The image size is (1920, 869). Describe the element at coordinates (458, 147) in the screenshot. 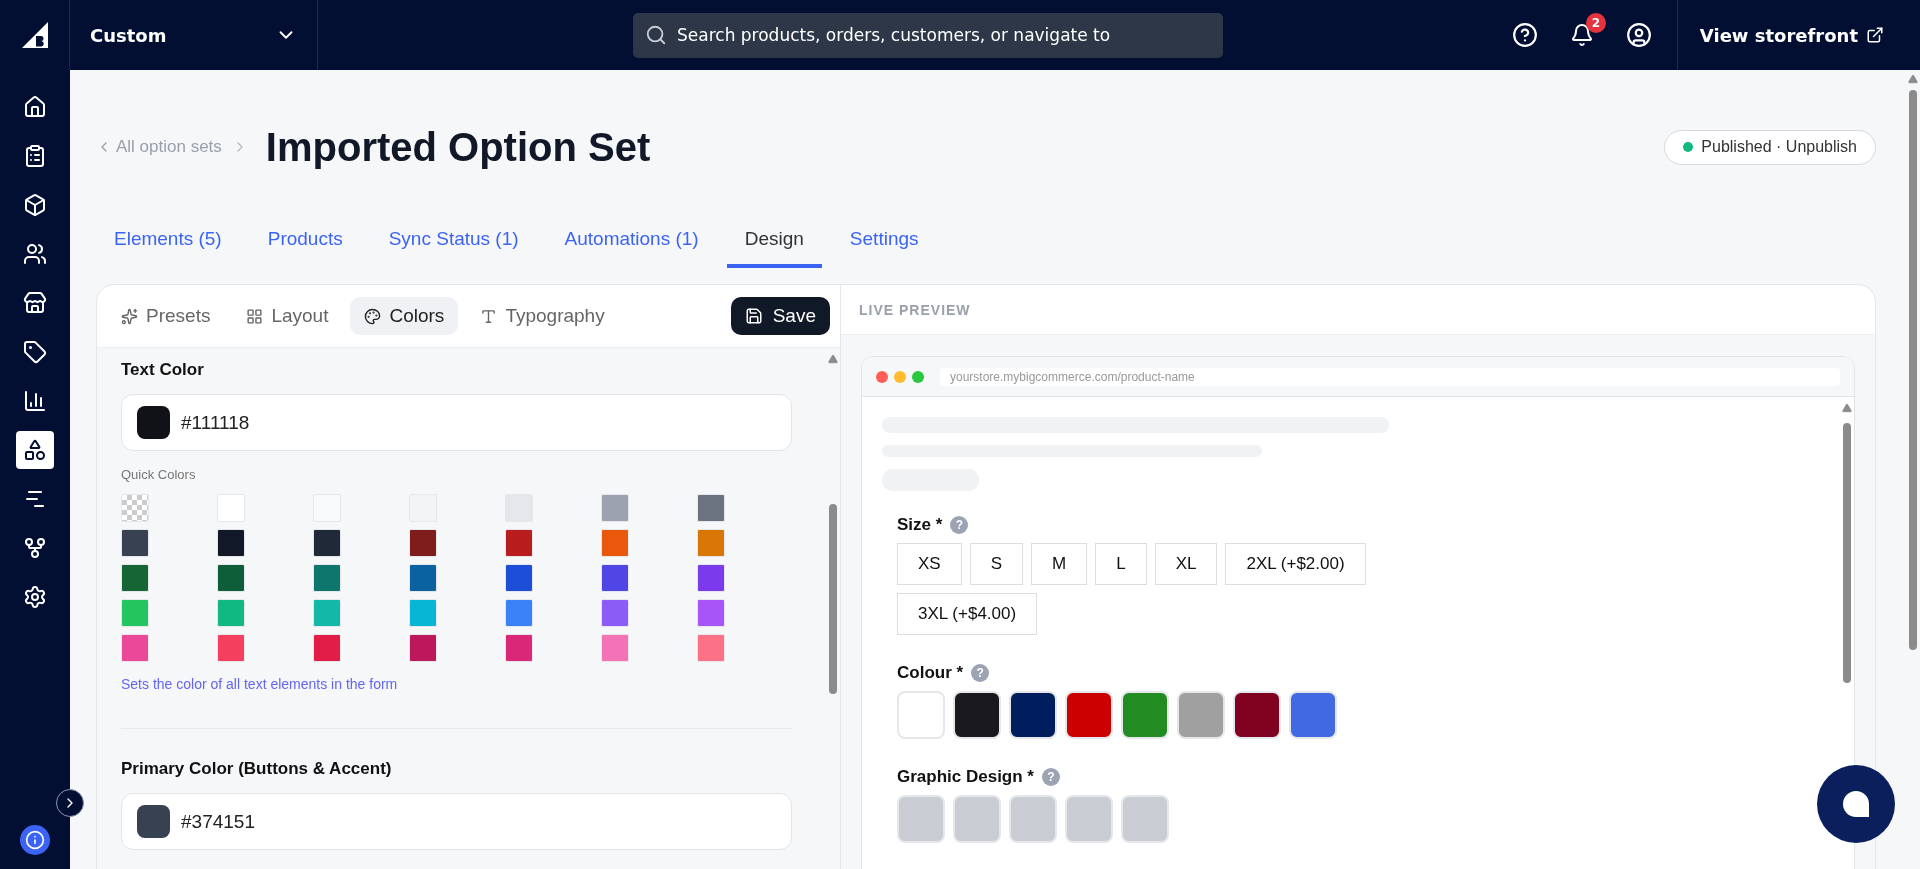

I see `page-title: Imported Option Set` at that location.